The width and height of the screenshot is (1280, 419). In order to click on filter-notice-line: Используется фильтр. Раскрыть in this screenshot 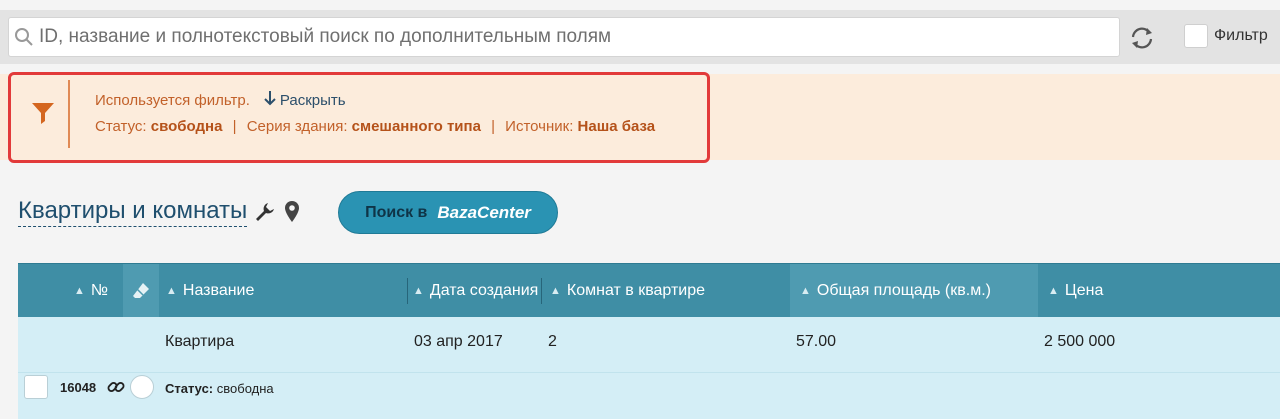, I will do `click(220, 100)`.